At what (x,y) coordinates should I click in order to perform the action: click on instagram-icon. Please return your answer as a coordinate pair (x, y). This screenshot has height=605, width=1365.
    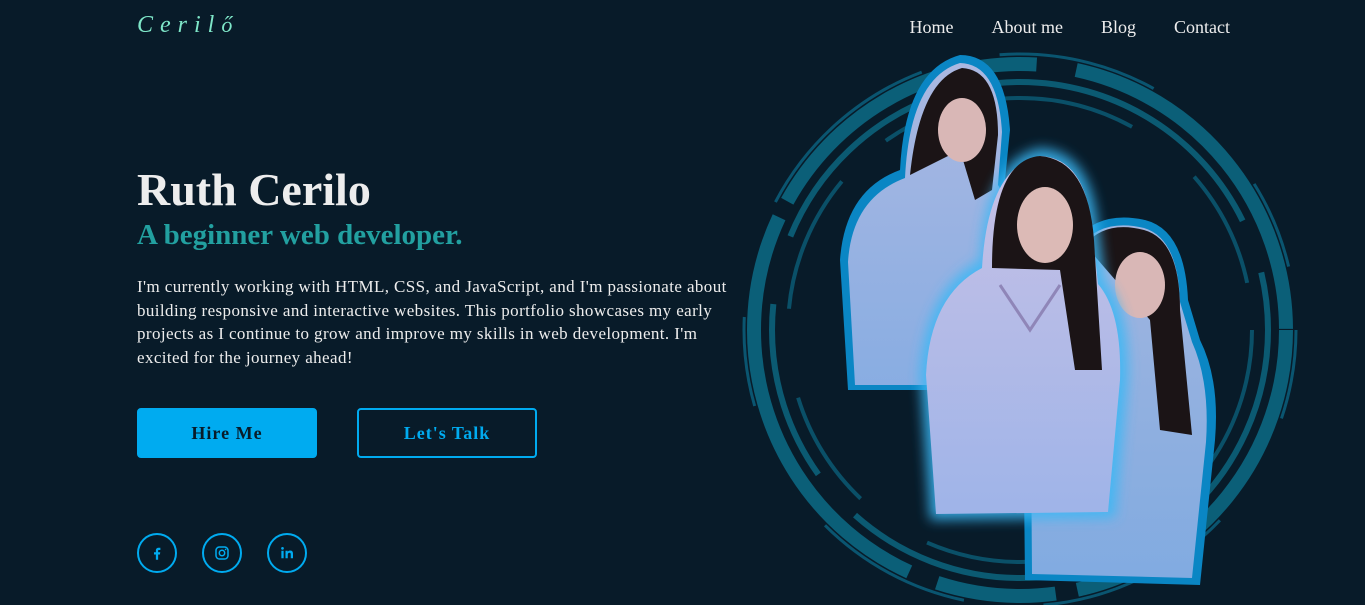
    Looking at the image, I should click on (222, 553).